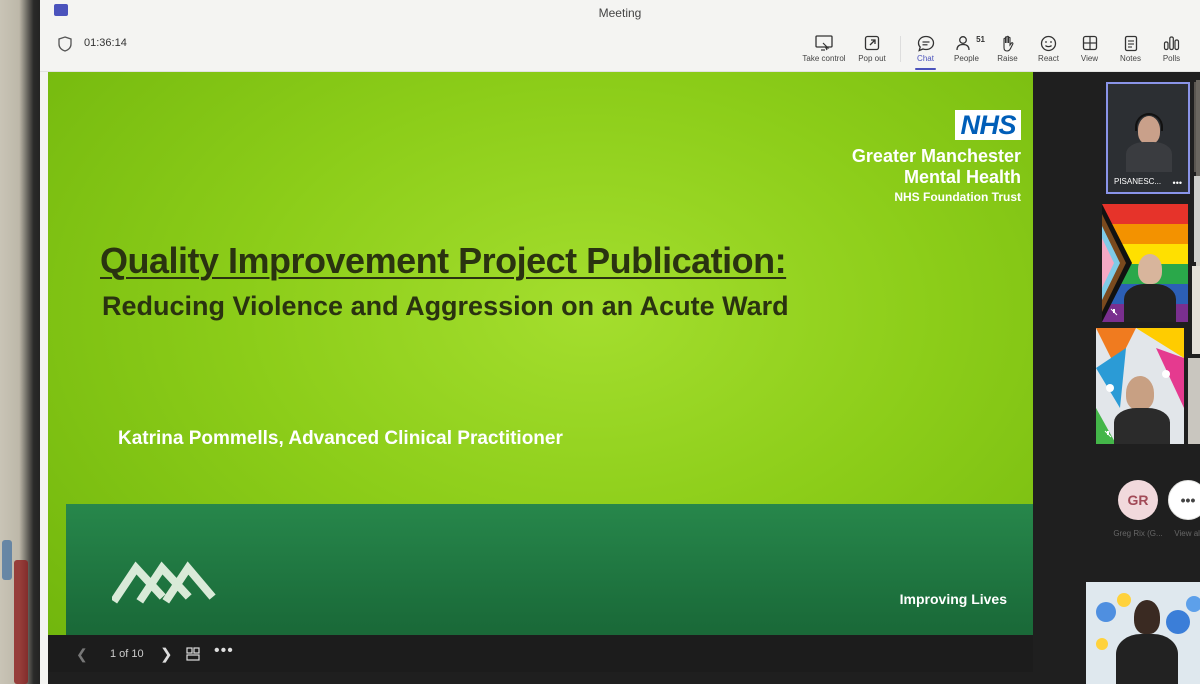 The image size is (1200, 684). I want to click on take-control-label: Take control, so click(824, 58).